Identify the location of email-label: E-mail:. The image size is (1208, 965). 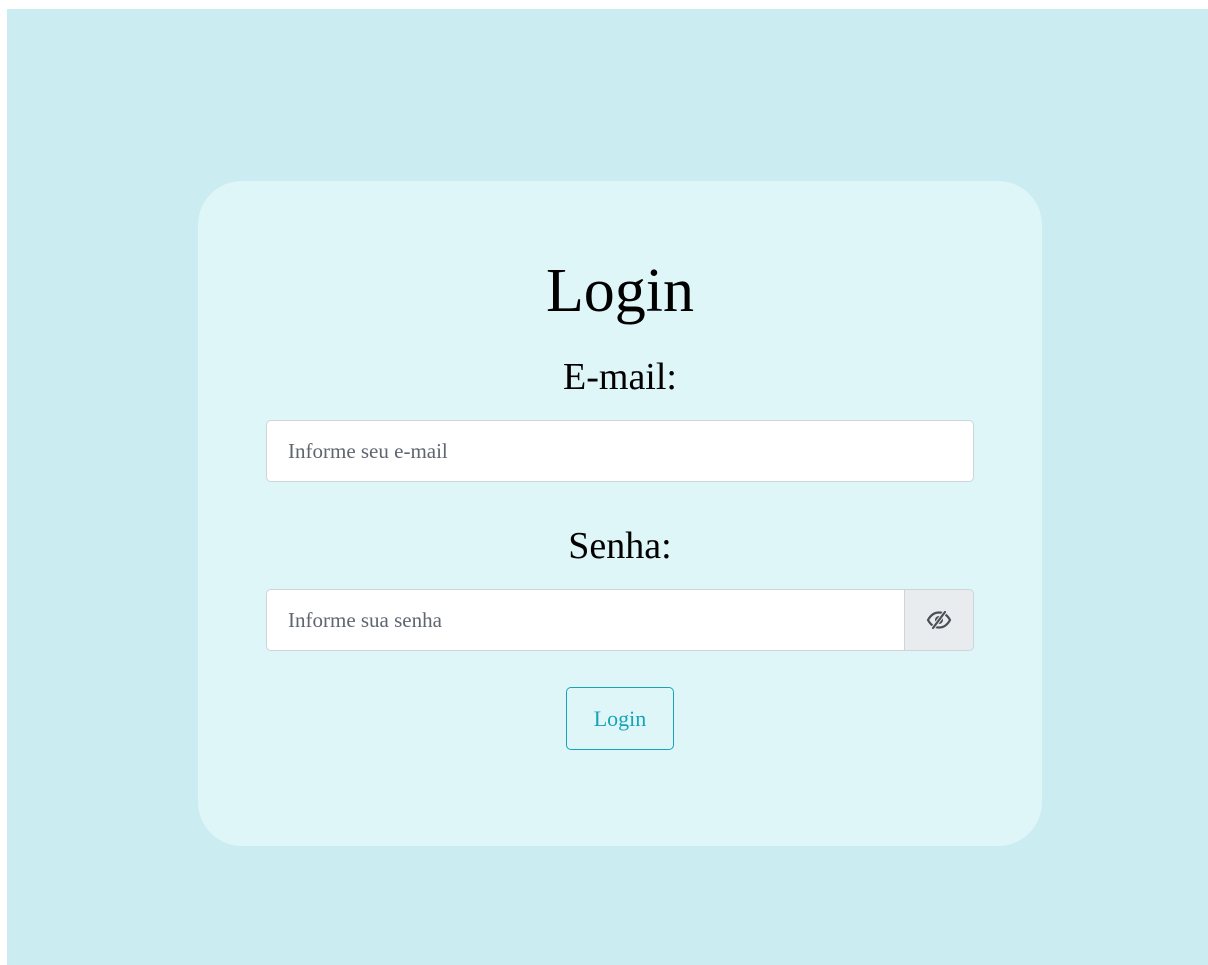
(620, 377).